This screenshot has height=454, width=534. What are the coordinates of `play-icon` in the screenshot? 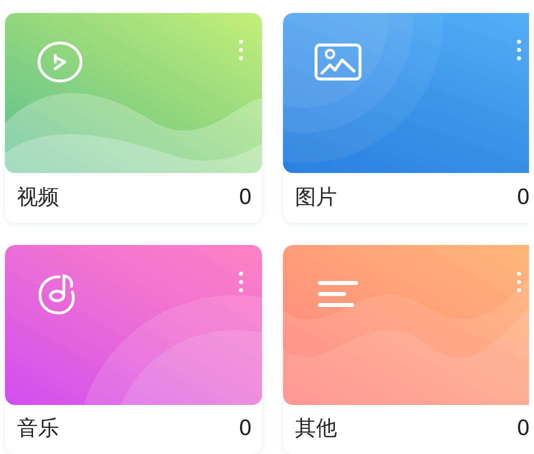 It's located at (60, 62).